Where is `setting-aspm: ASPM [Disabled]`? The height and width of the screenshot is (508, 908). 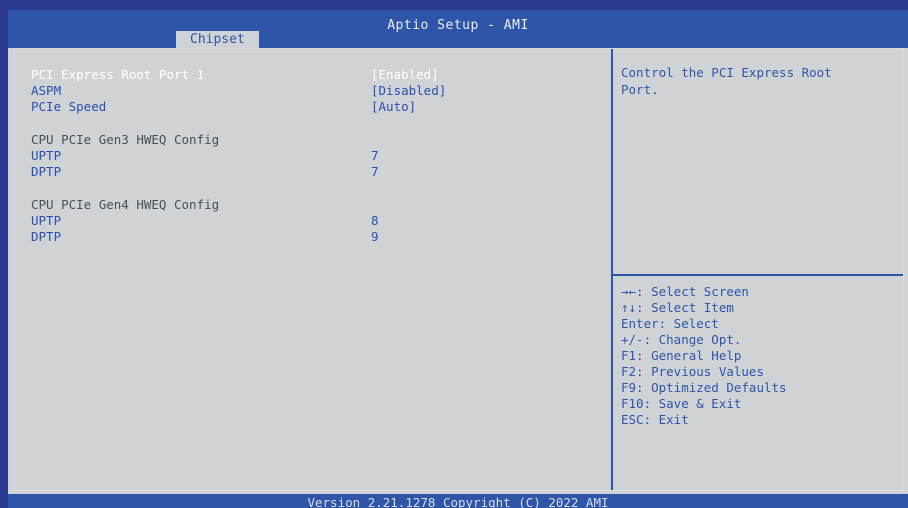
setting-aspm: ASPM [Disabled] is located at coordinates (316, 91).